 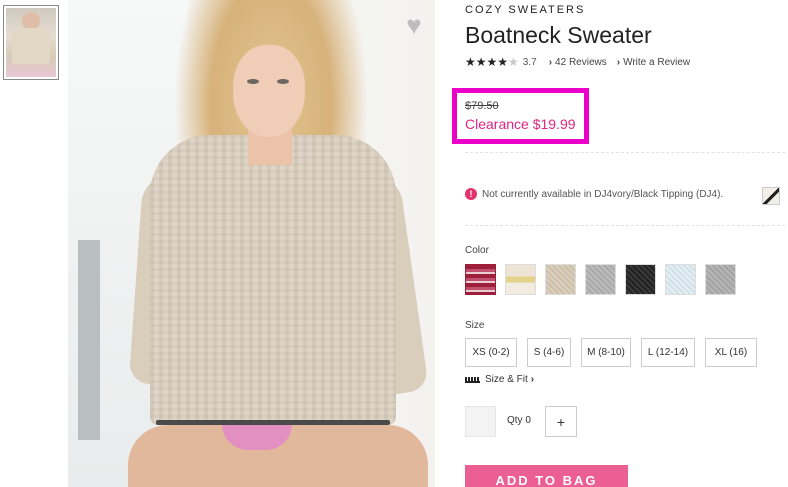 I want to click on model-face, so click(x=269, y=91).